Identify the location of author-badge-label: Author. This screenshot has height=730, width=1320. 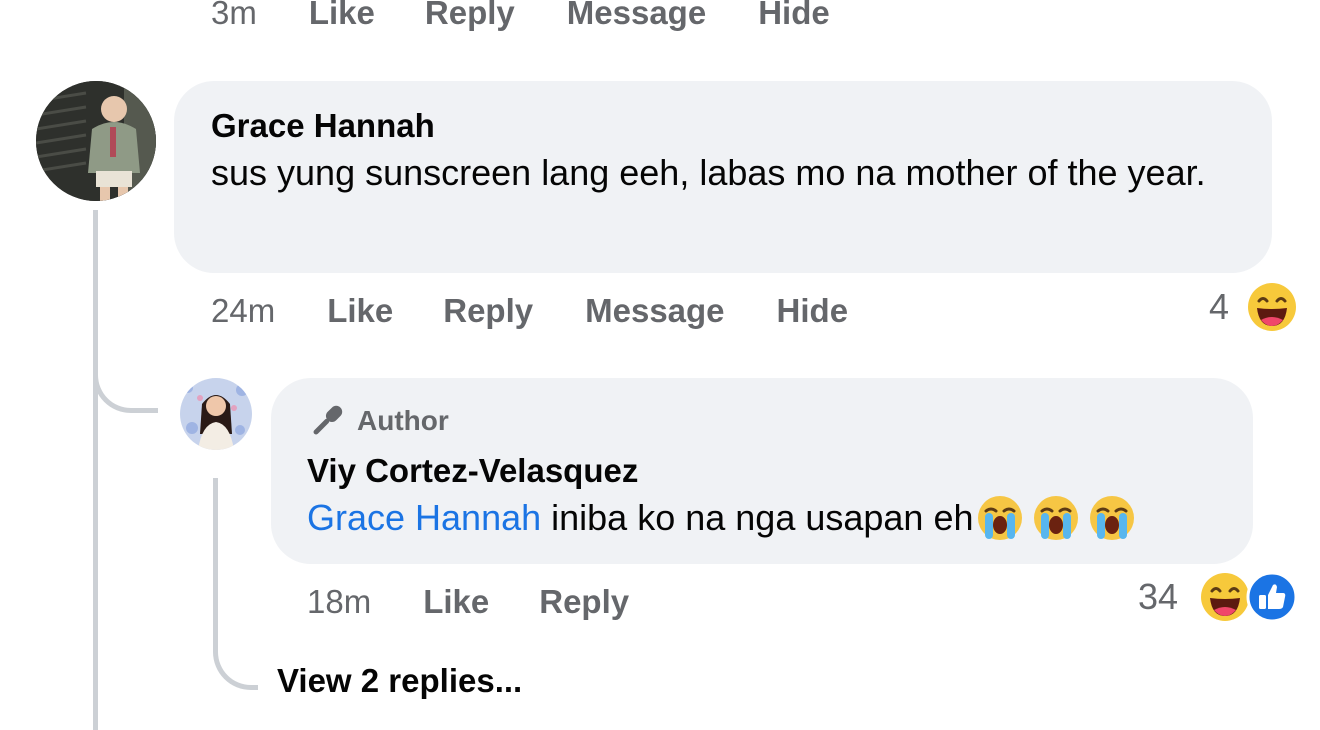
(403, 420).